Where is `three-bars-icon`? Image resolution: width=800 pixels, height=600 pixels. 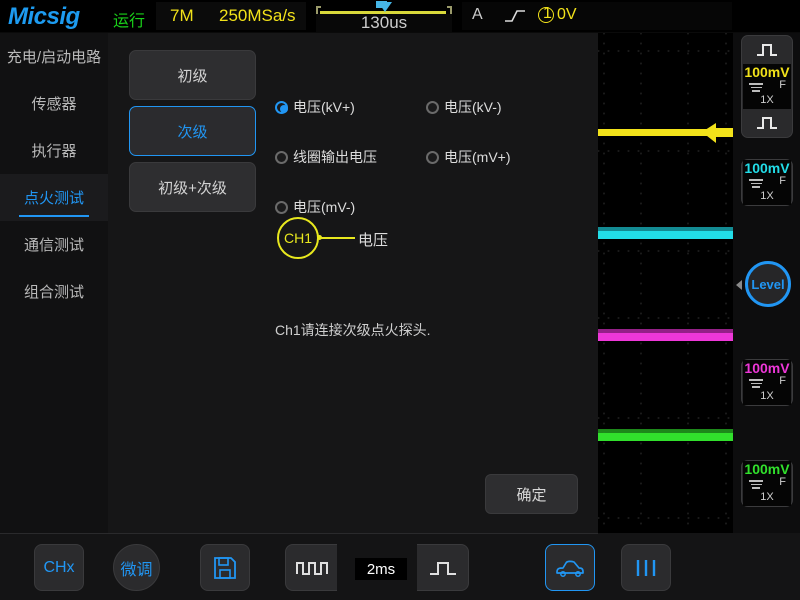
three-bars-icon is located at coordinates (646, 567).